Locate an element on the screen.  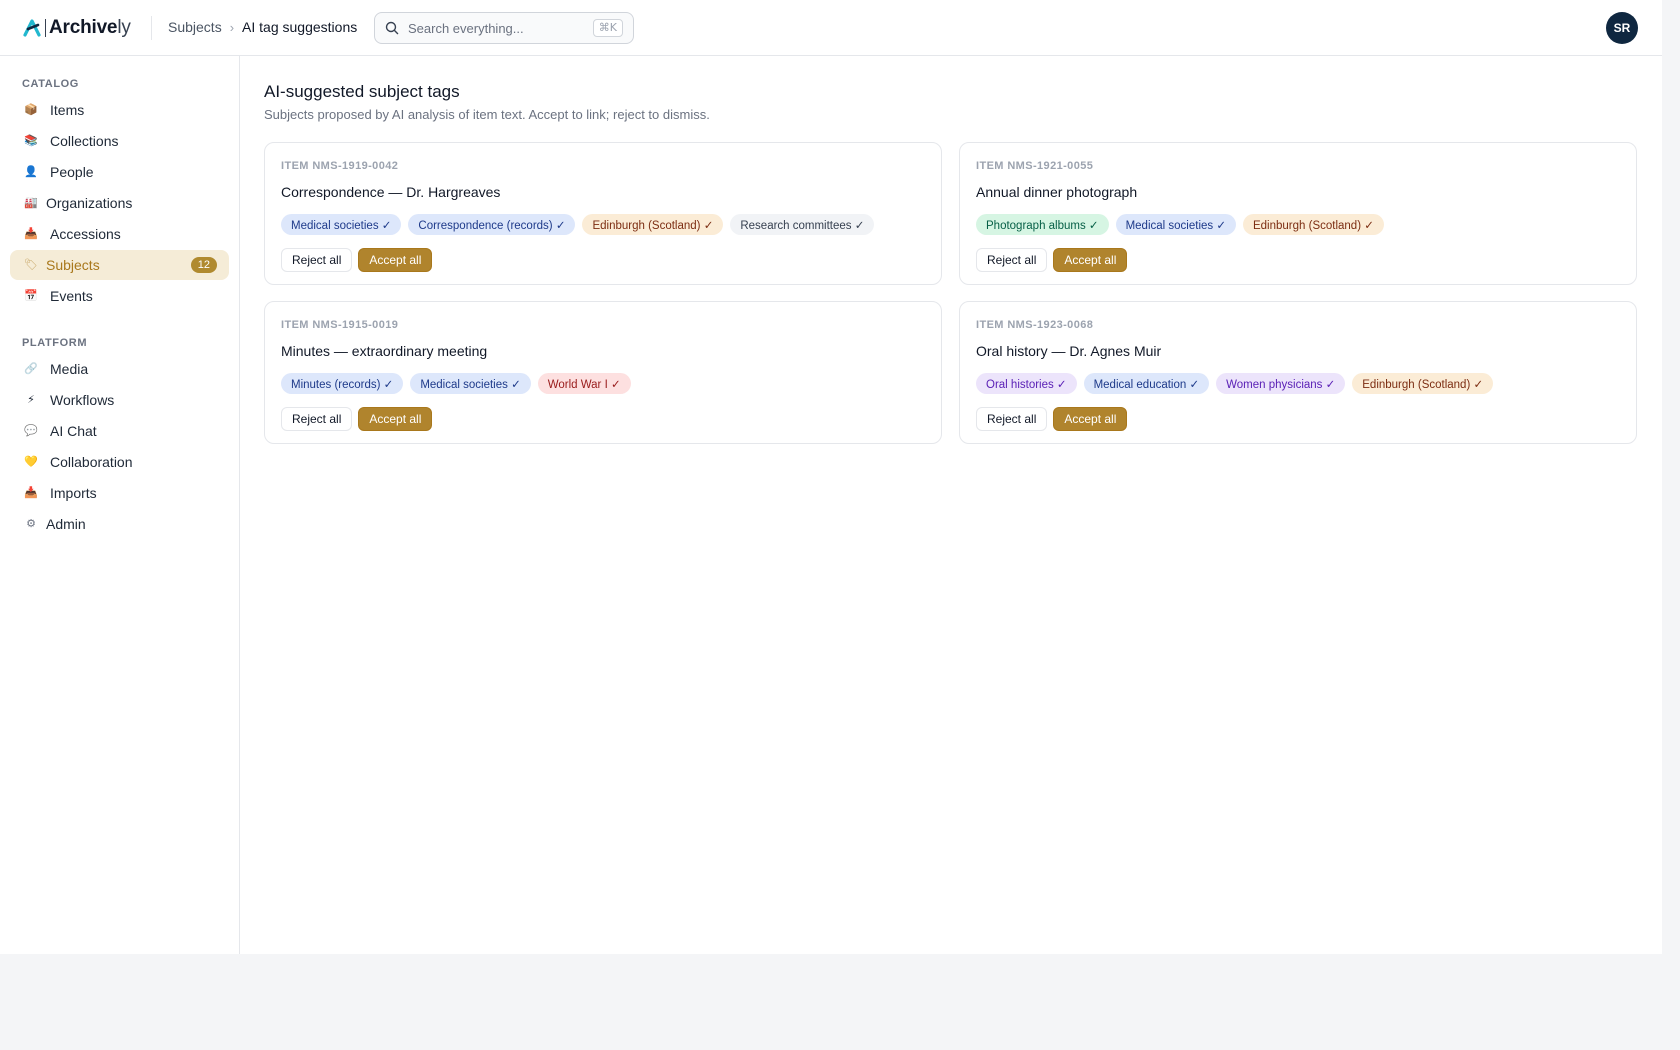
sidebar-item-label: Events is located at coordinates (71, 296).